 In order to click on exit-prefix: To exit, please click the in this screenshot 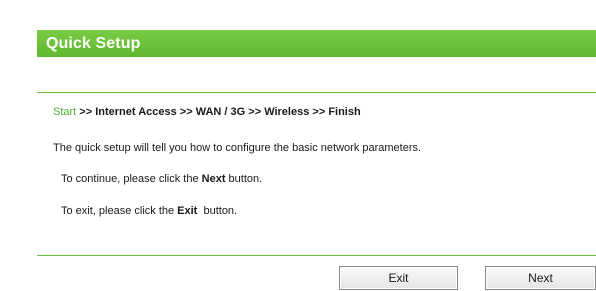, I will do `click(119, 211)`.